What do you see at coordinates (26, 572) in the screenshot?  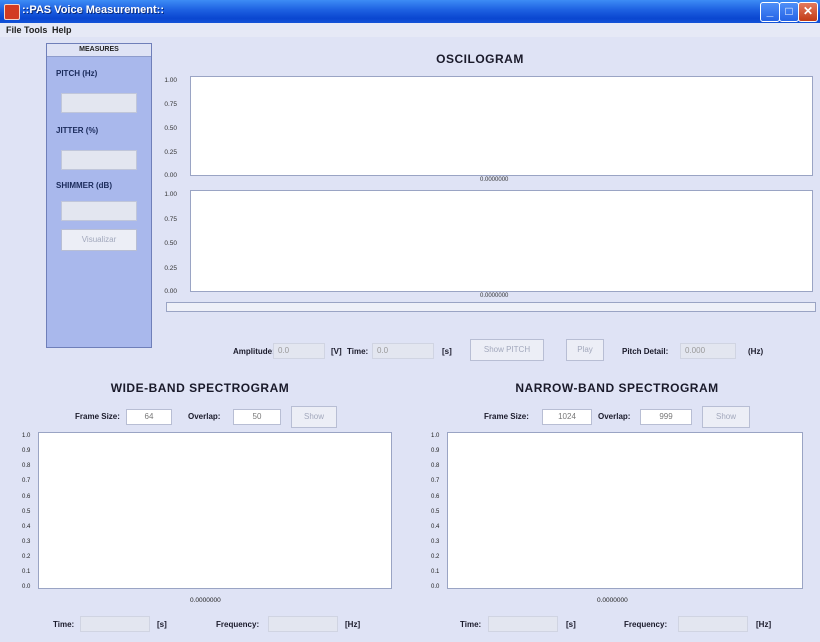 I see `wideband-y-tick: 0.1` at bounding box center [26, 572].